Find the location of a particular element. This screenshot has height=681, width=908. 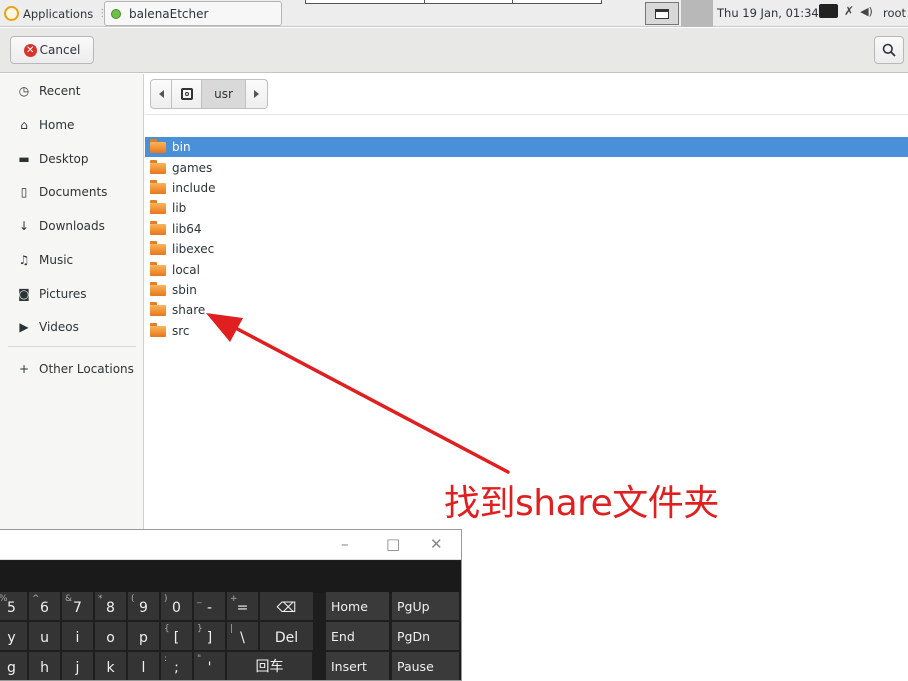

nav-key-home: Home is located at coordinates (357, 606).